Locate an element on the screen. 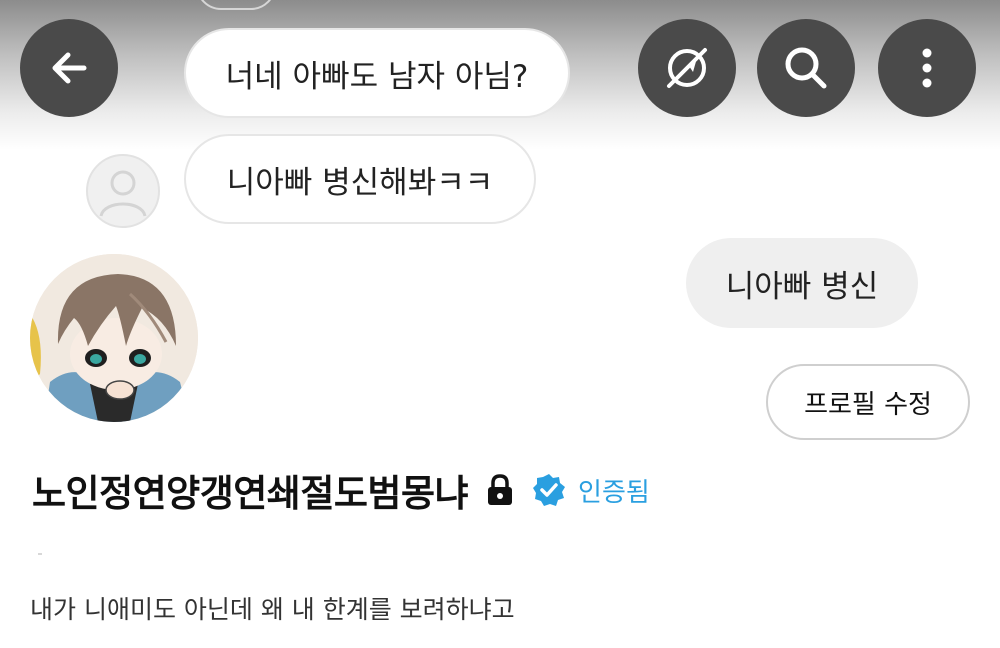  verified-badge-icon is located at coordinates (549, 490).